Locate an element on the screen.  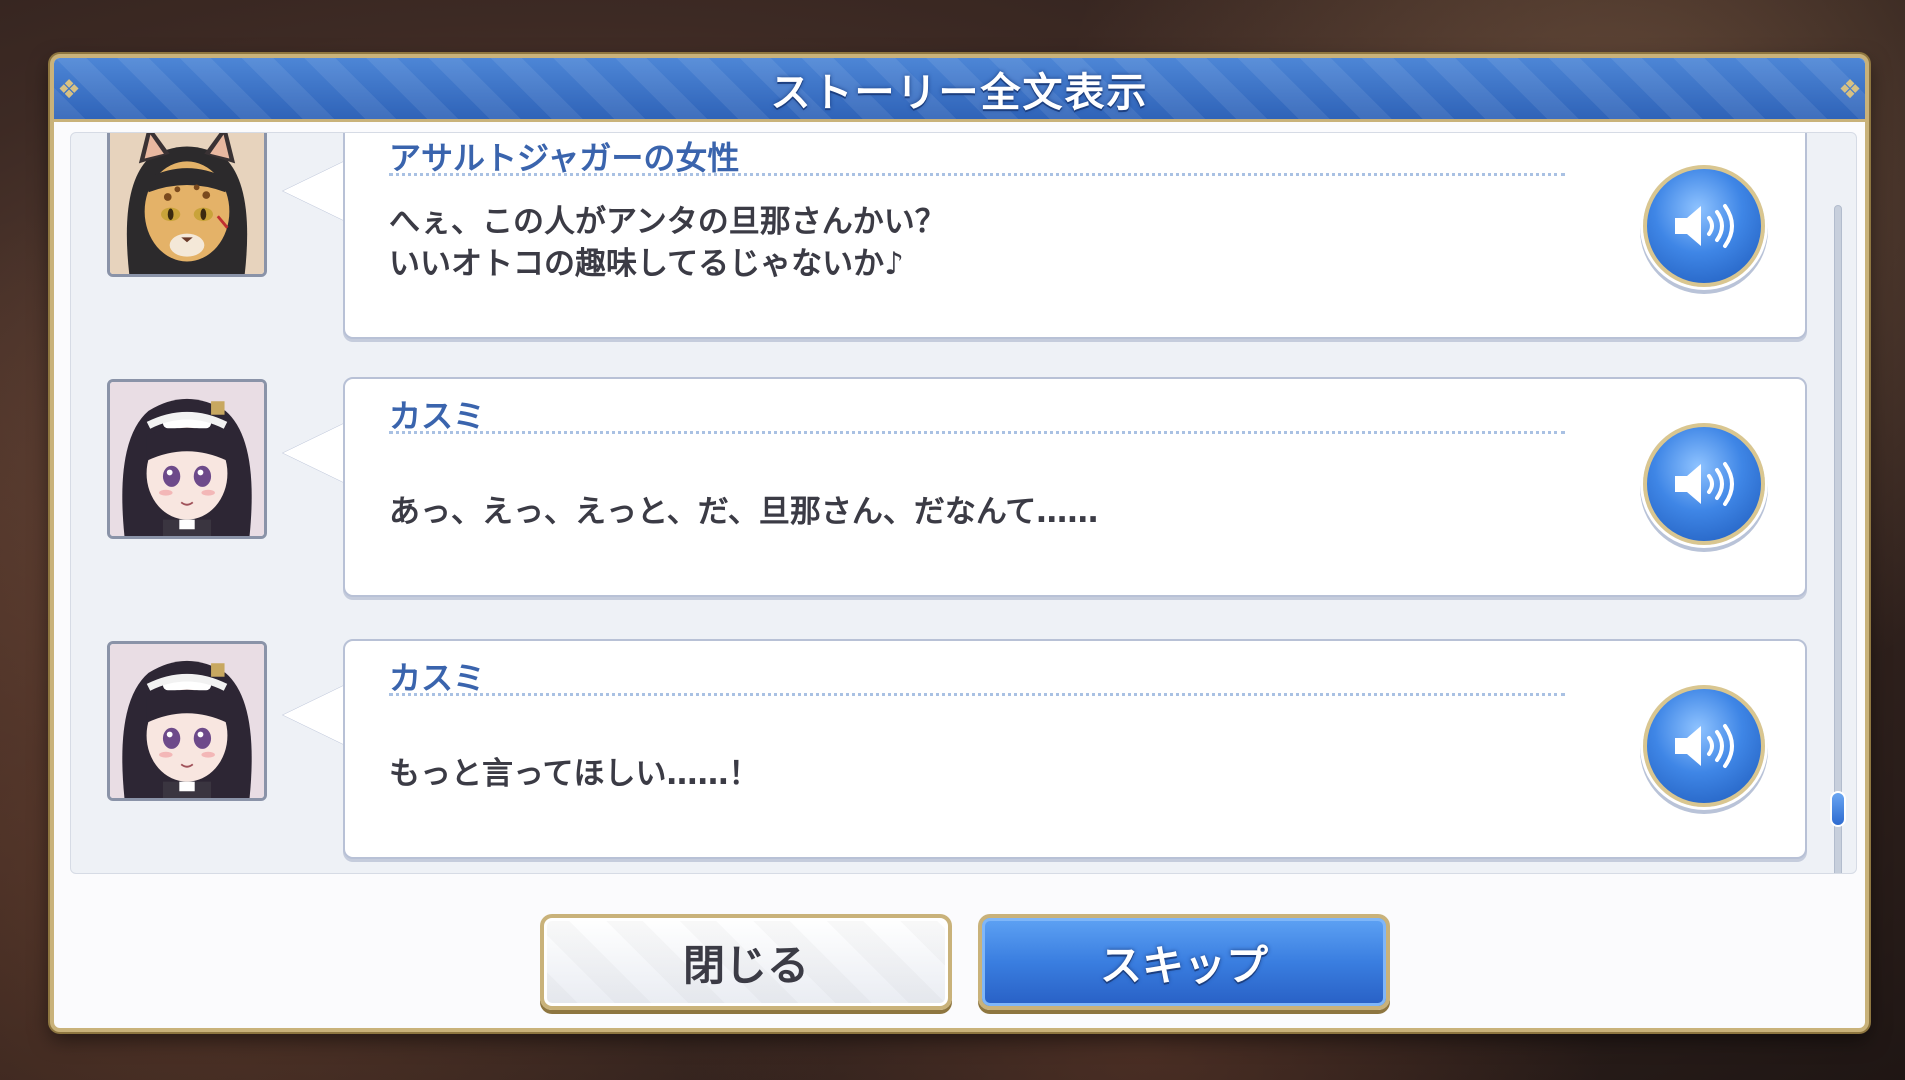
close-button: 閉じる is located at coordinates (746, 962).